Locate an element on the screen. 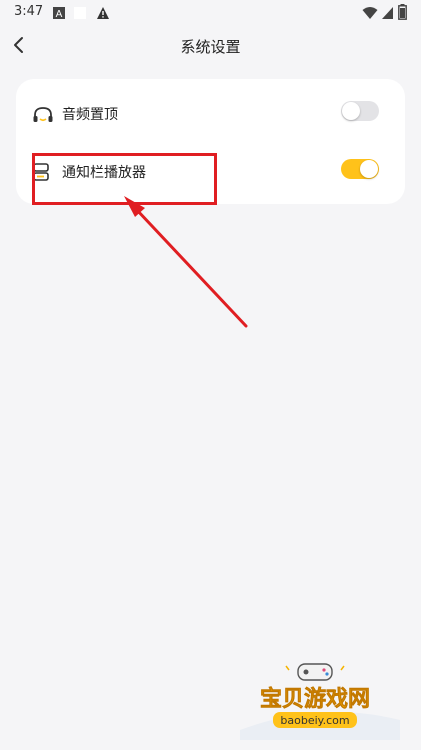 Image resolution: width=421 pixels, height=750 pixels. annotation-arrow-icon is located at coordinates (186, 262).